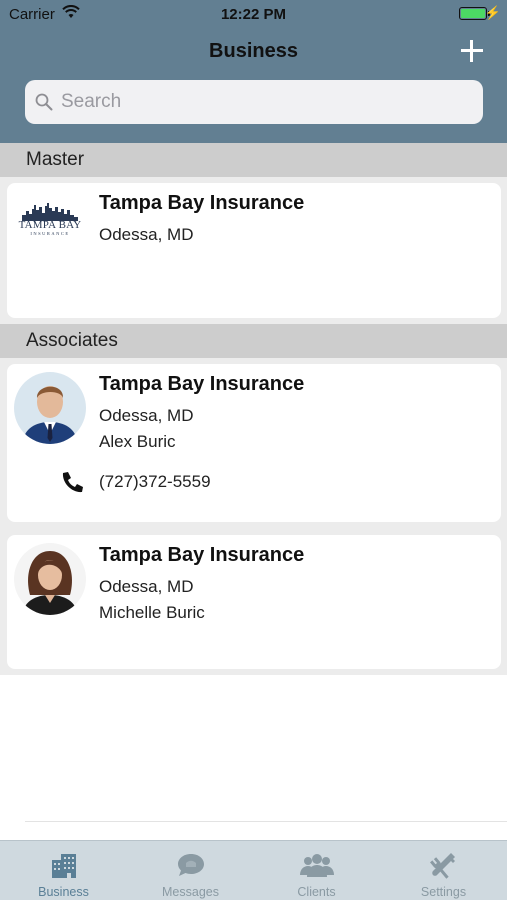  I want to click on building-icon, so click(64, 866).